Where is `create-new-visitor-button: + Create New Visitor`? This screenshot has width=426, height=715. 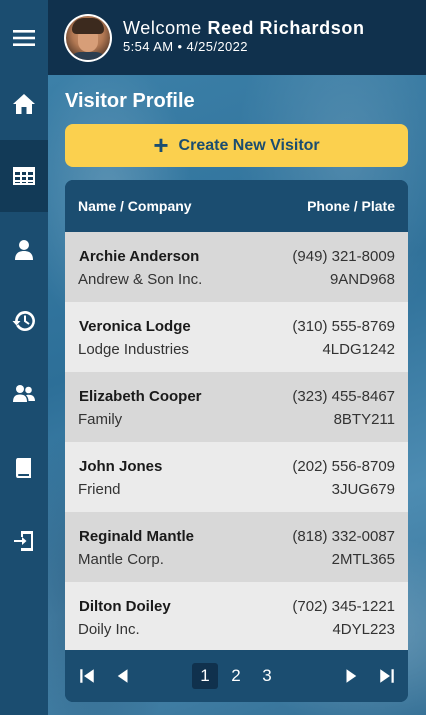
create-new-visitor-button: + Create New Visitor is located at coordinates (236, 145).